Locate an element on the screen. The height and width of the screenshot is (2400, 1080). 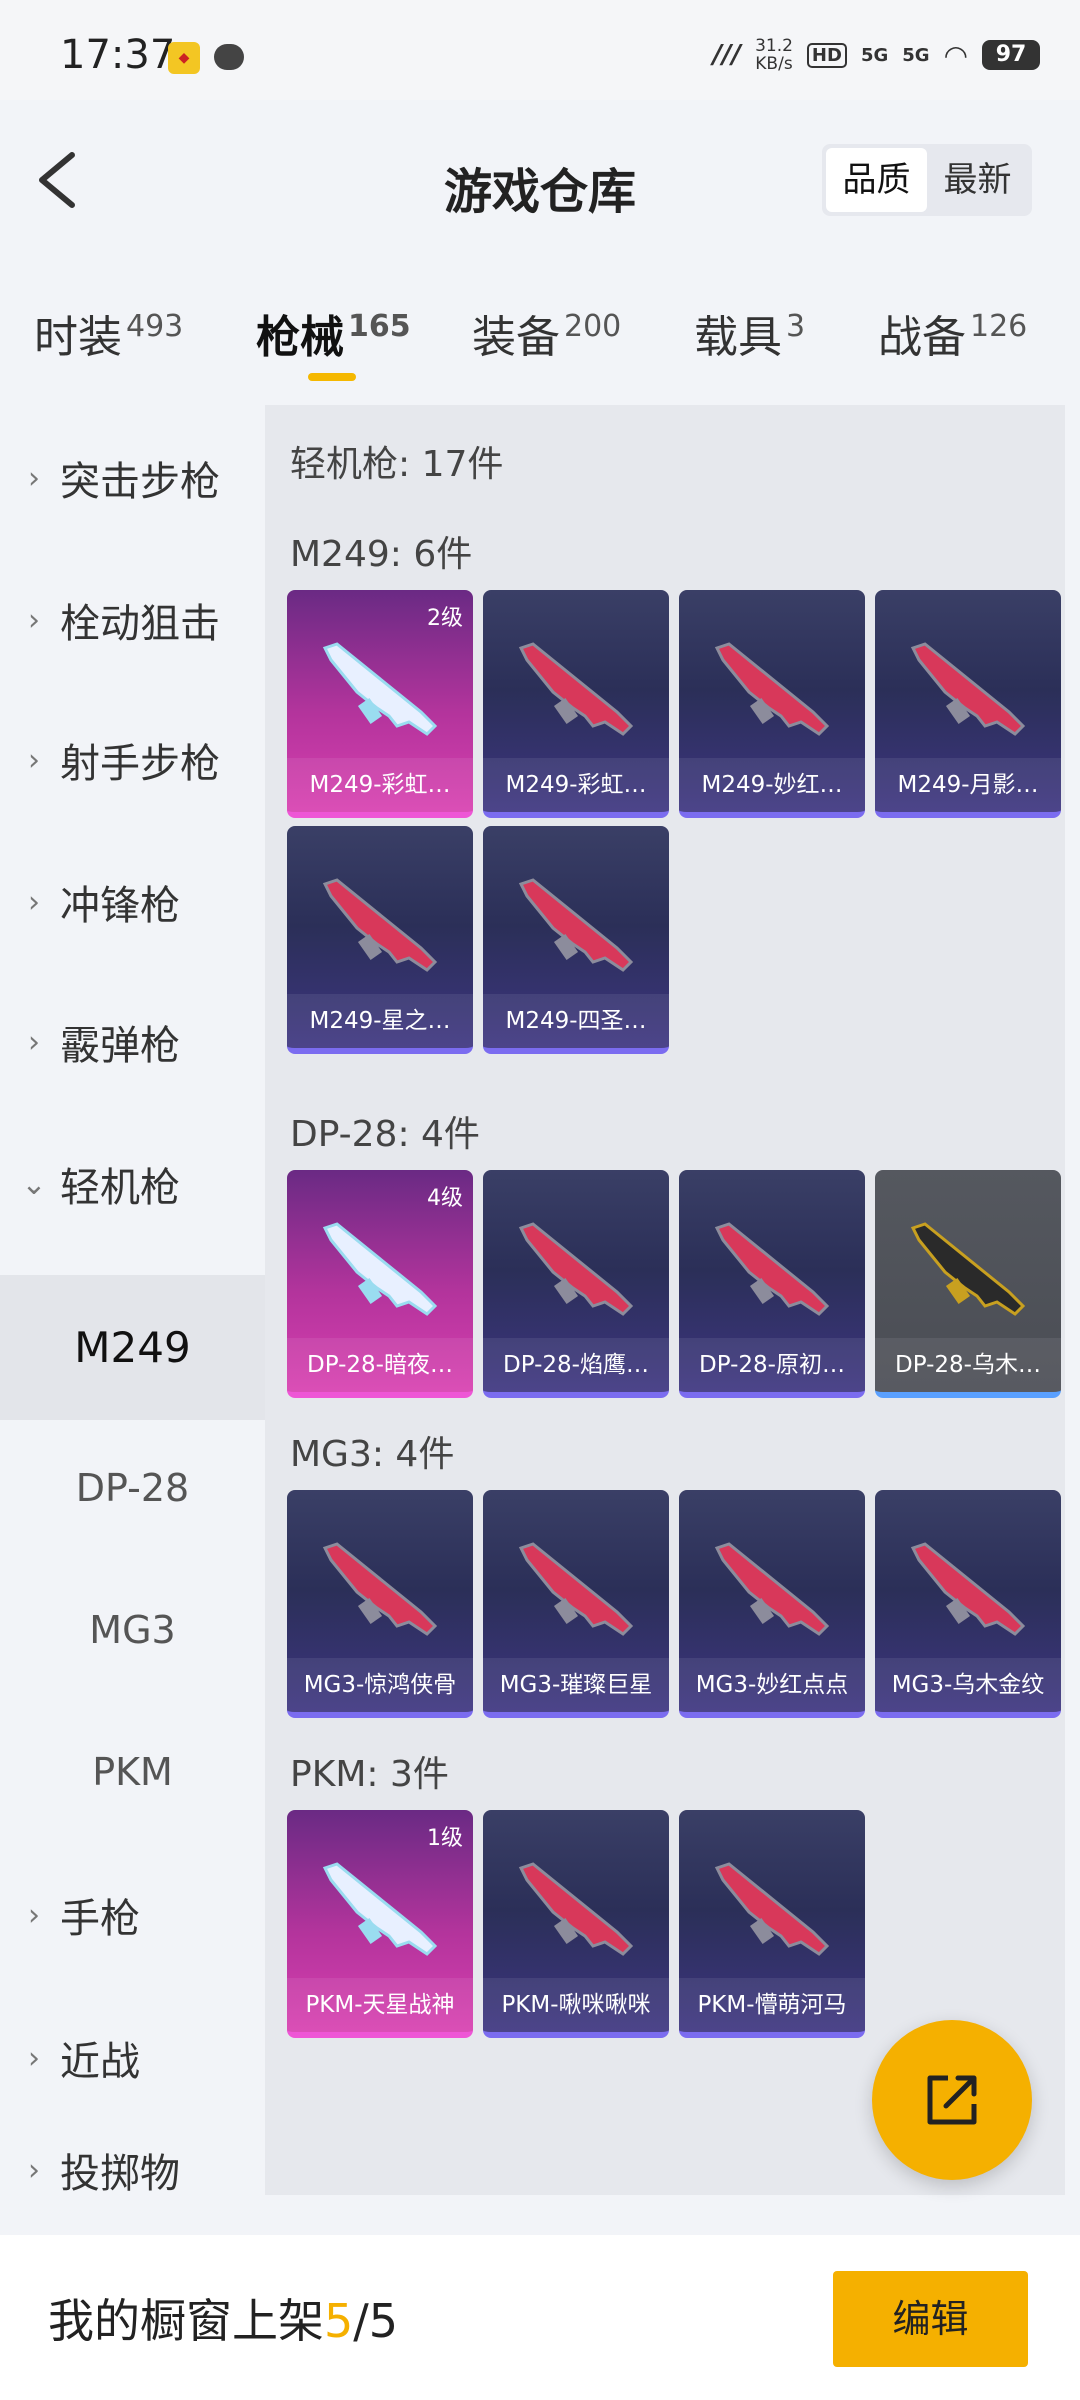
sidebar-subitem-label: DP-28 is located at coordinates (132, 1488).